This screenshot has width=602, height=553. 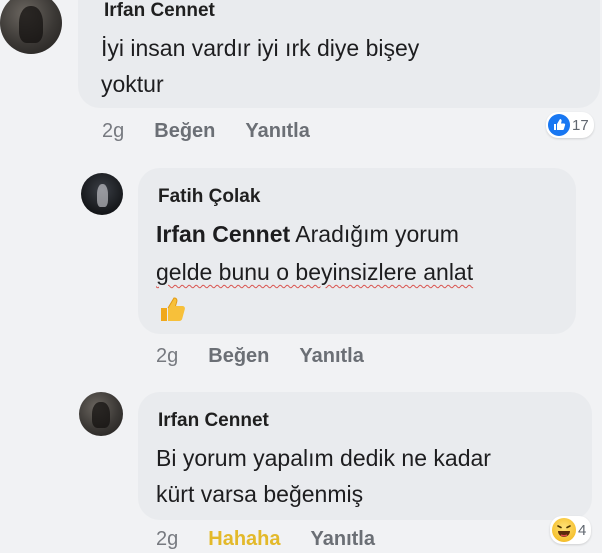 I want to click on comment-text-rest: Aradığım yorum, so click(x=374, y=234).